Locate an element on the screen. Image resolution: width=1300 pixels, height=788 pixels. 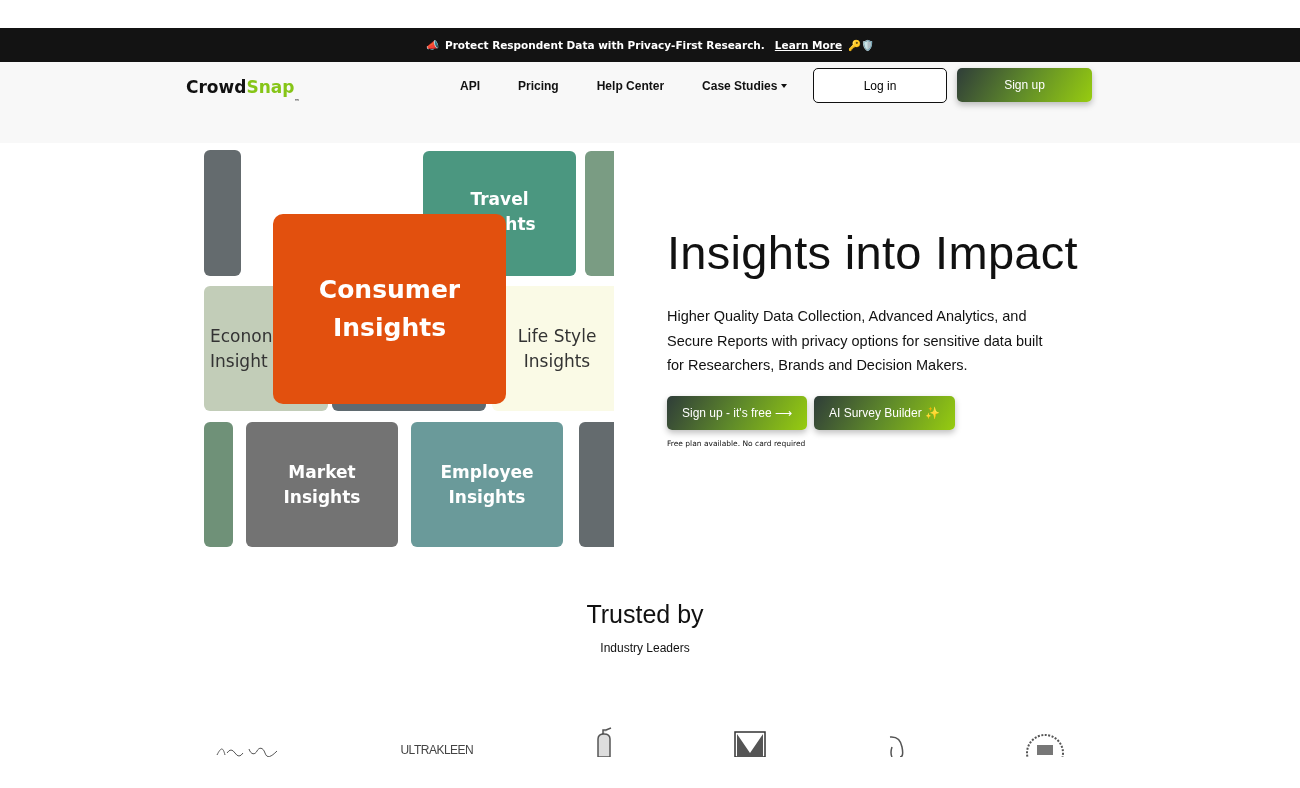
signup-button: Sign up is located at coordinates (1024, 85).